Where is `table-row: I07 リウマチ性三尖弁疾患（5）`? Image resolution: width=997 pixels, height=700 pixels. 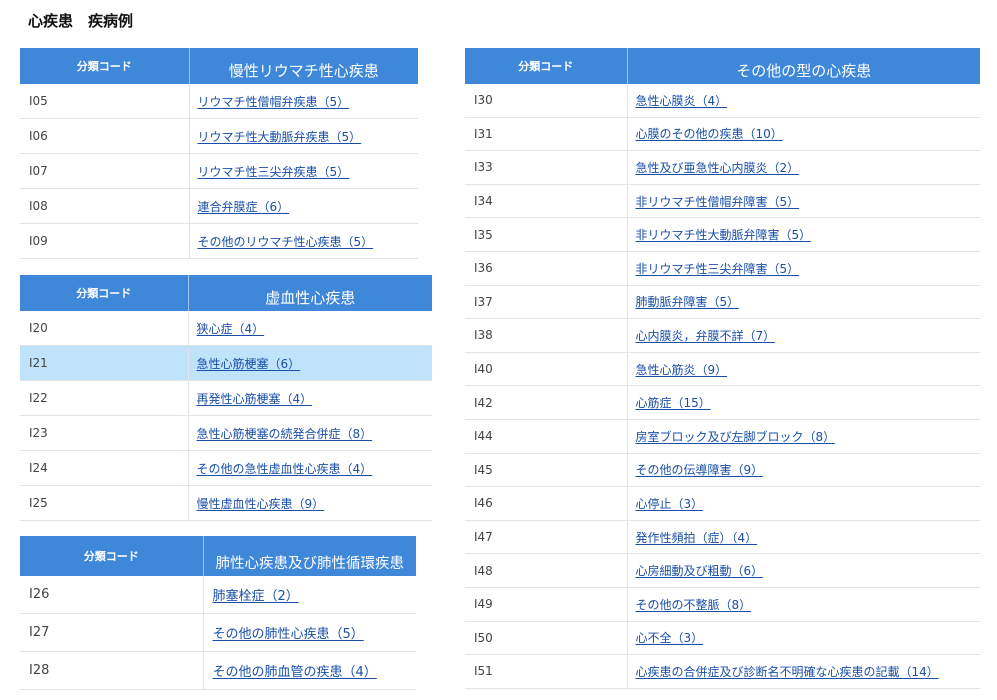
table-row: I07 リウマチ性三尖弁疾患（5） is located at coordinates (219, 171).